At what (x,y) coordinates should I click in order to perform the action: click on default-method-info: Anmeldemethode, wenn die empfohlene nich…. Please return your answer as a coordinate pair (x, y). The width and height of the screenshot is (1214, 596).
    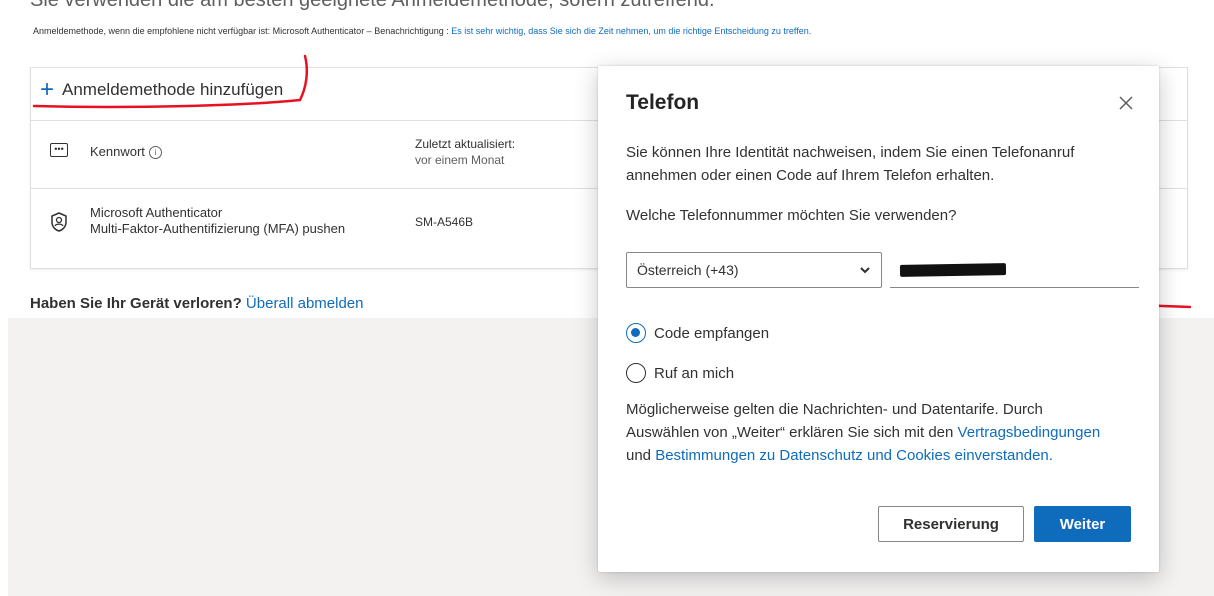
    Looking at the image, I should click on (422, 31).